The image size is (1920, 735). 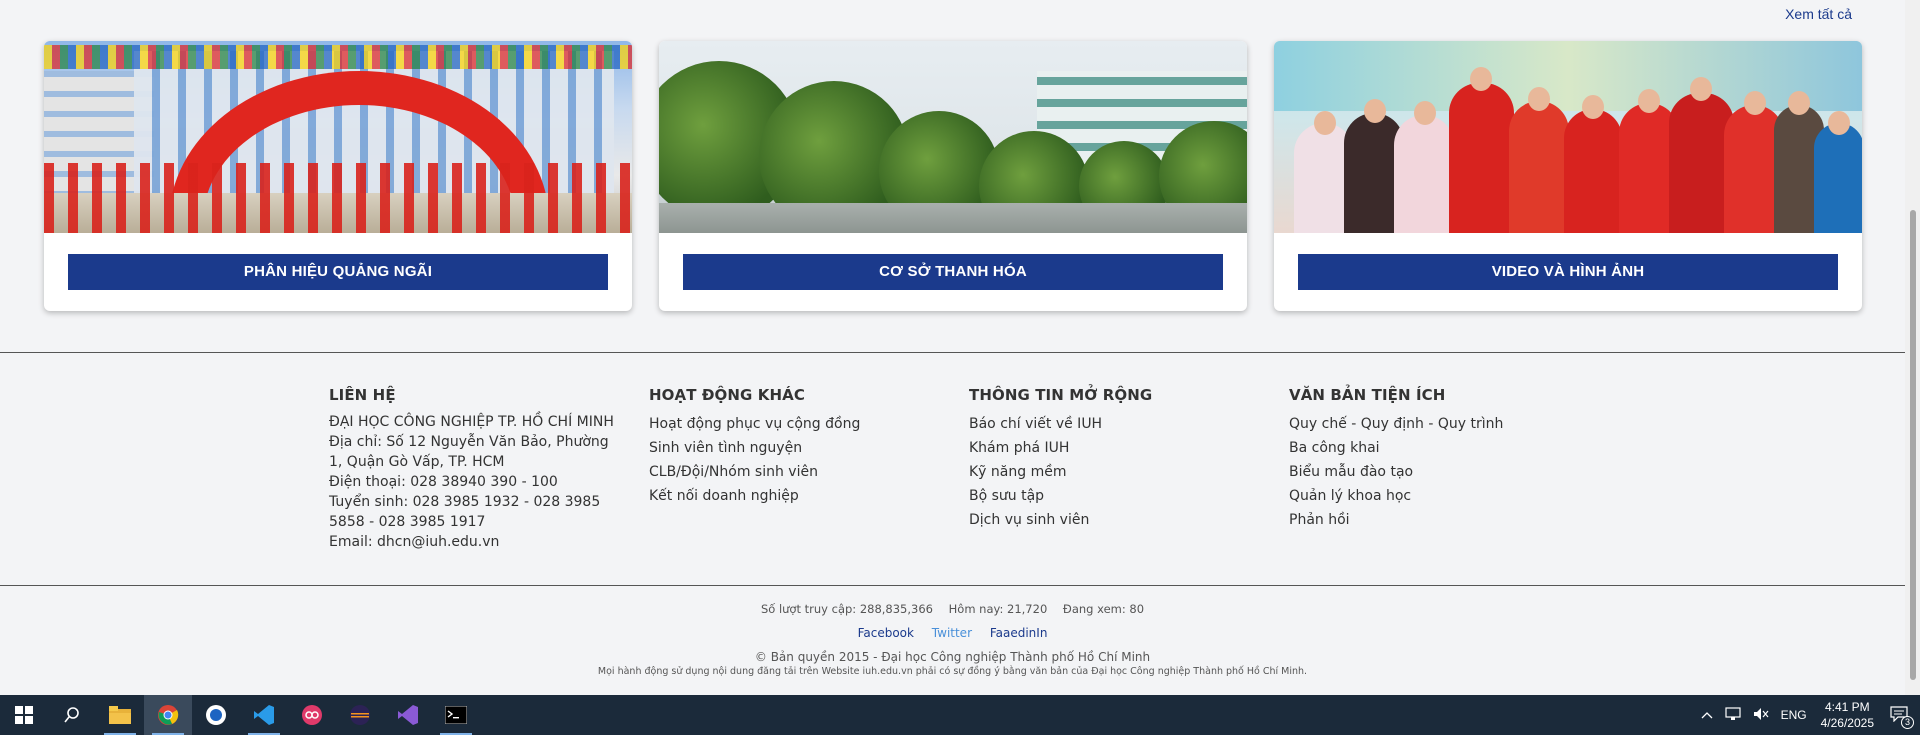 I want to click on volume-muted-icon, so click(x=1761, y=715).